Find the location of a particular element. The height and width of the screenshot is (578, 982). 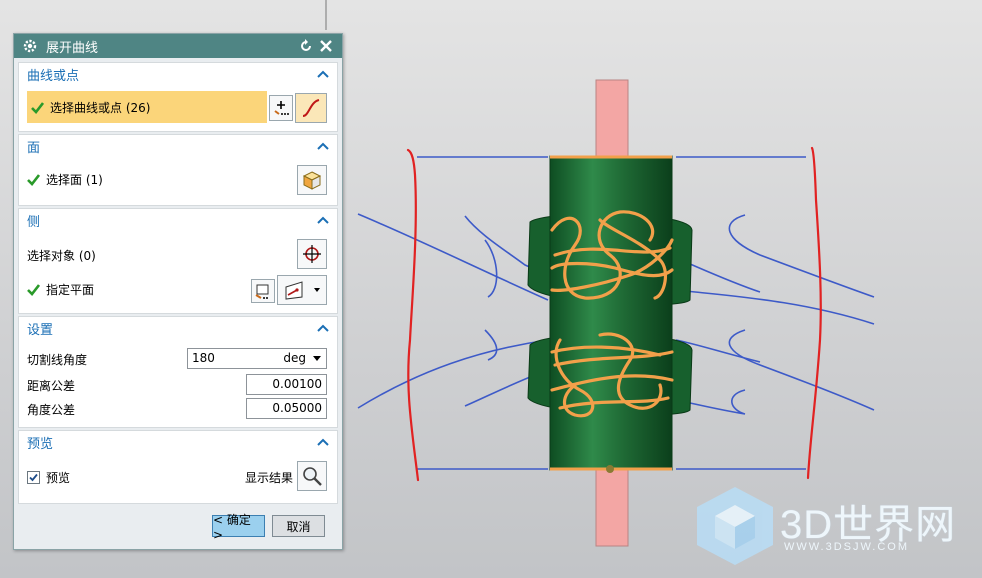

select-face-button is located at coordinates (312, 180).